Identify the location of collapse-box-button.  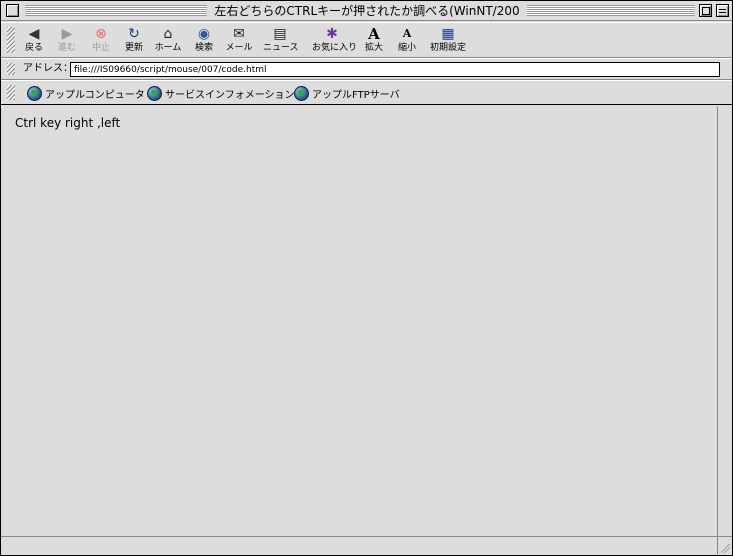
(722, 10).